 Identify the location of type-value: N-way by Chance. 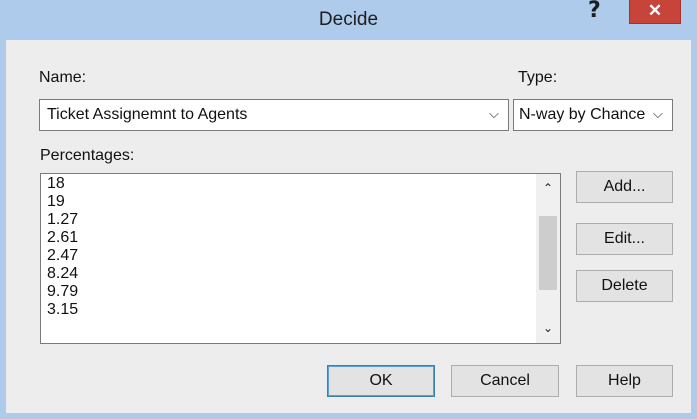
(582, 114).